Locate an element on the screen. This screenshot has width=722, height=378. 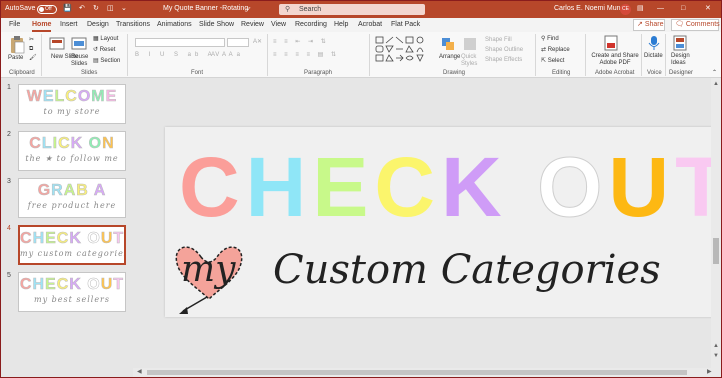
comments-button: 🗨 Comments is located at coordinates (695, 25).